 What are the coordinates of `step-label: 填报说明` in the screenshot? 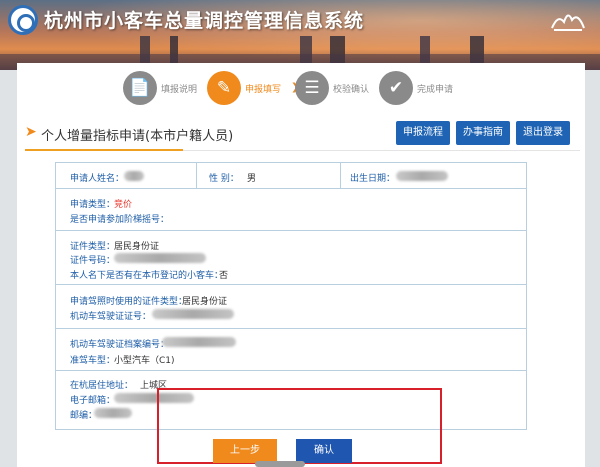 It's located at (179, 90).